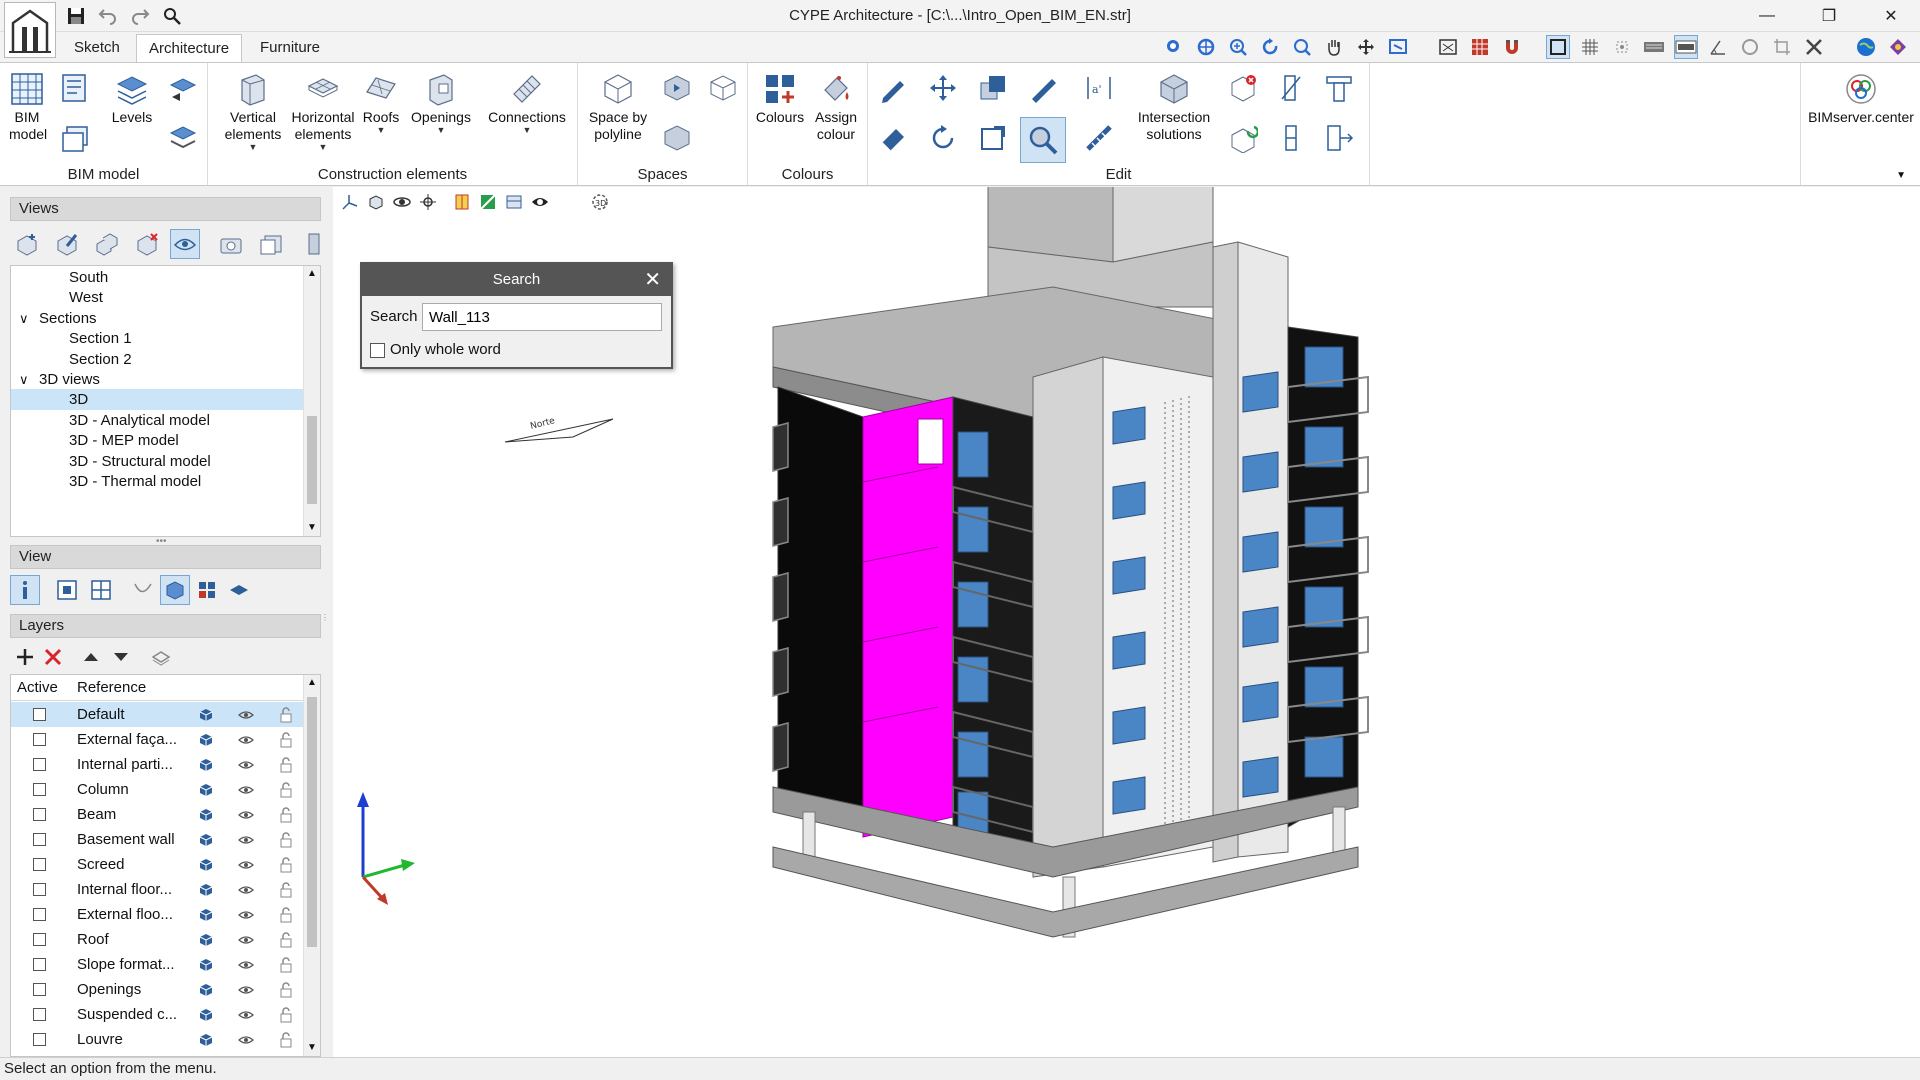 This screenshot has height=1080, width=1920. Describe the element at coordinates (147, 244) in the screenshot. I see `delete-view-icon` at that location.